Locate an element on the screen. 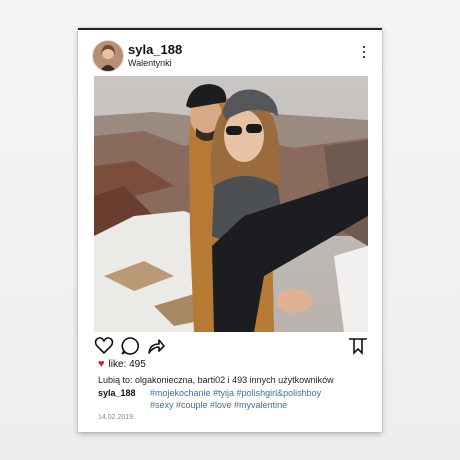 This screenshot has width=460, height=460. likes-count: ♥ like: 495 is located at coordinates (122, 364).